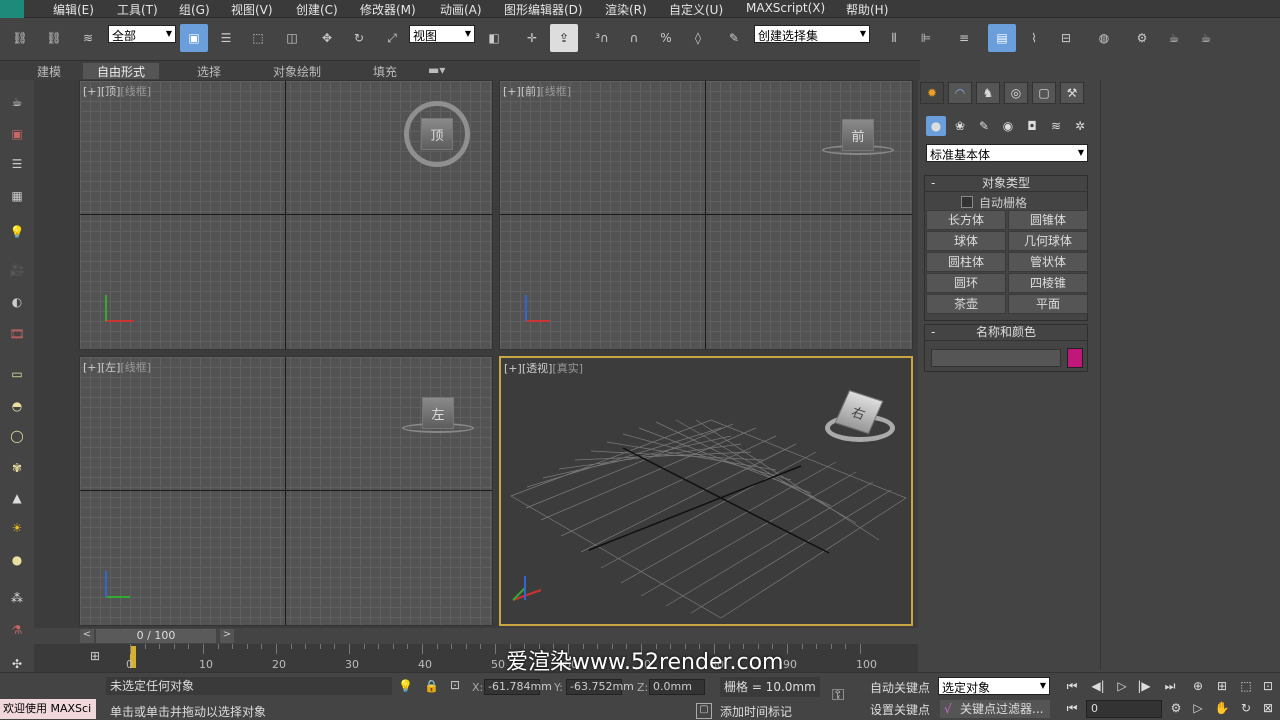  What do you see at coordinates (1006, 184) in the screenshot?
I see `object-type-header: - 对象类型` at bounding box center [1006, 184].